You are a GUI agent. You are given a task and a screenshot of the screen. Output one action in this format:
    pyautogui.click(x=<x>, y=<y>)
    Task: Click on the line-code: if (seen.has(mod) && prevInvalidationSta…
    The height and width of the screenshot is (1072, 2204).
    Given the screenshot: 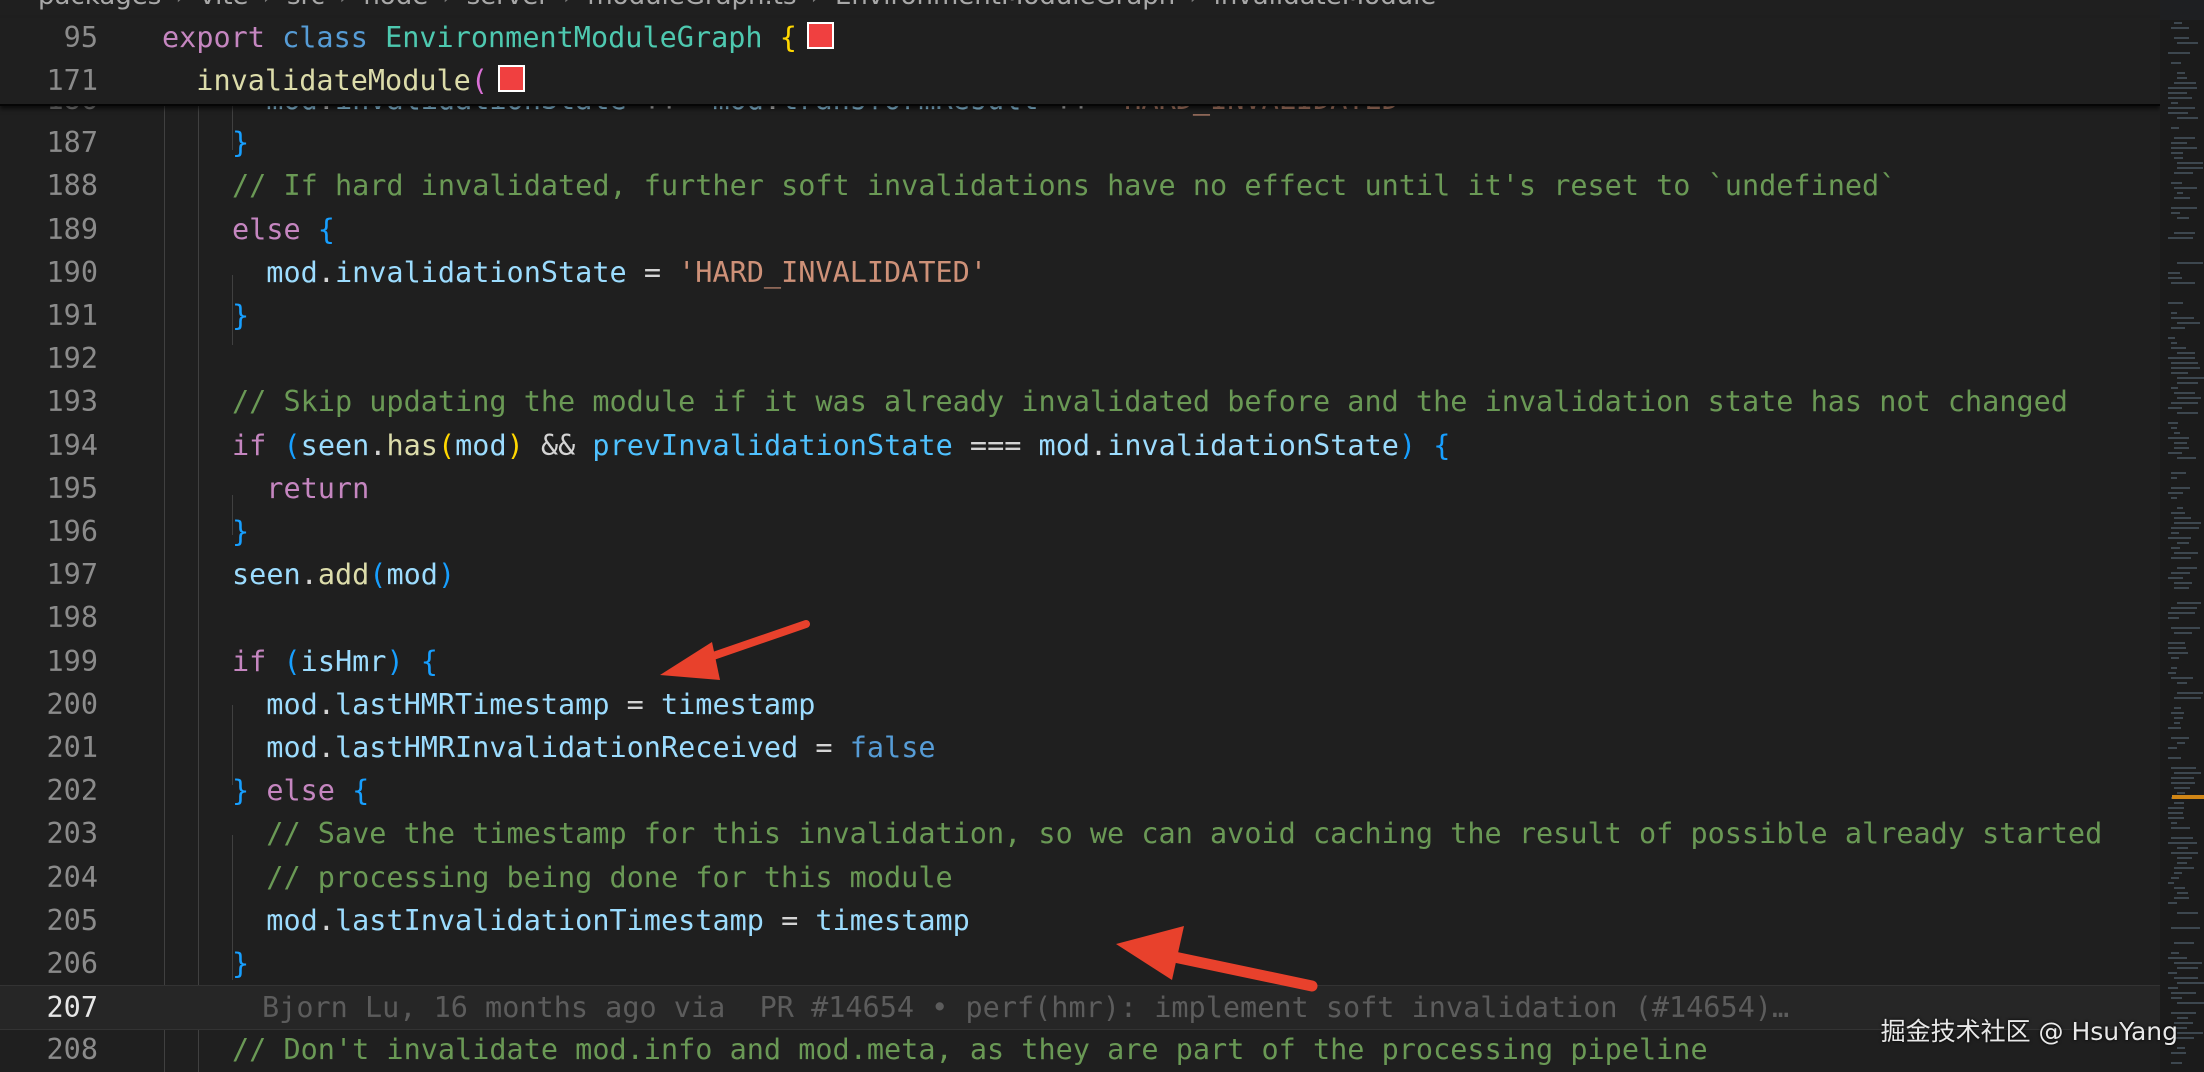 What is the action you would take?
    pyautogui.click(x=841, y=445)
    